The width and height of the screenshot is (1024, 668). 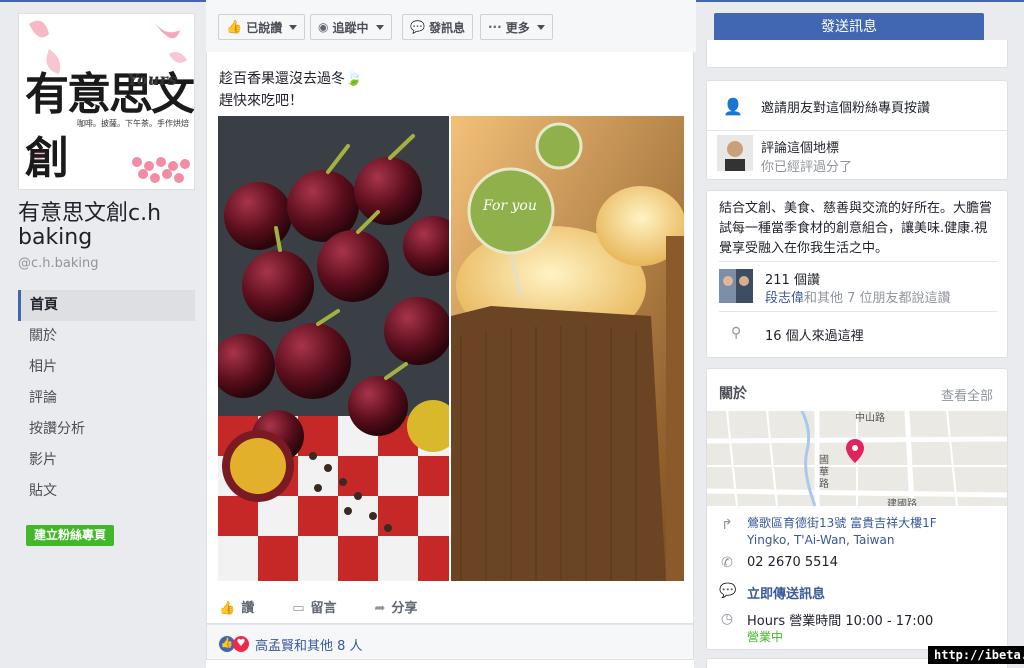 What do you see at coordinates (784, 298) in the screenshot?
I see `friend-name-link: 段志偉` at bounding box center [784, 298].